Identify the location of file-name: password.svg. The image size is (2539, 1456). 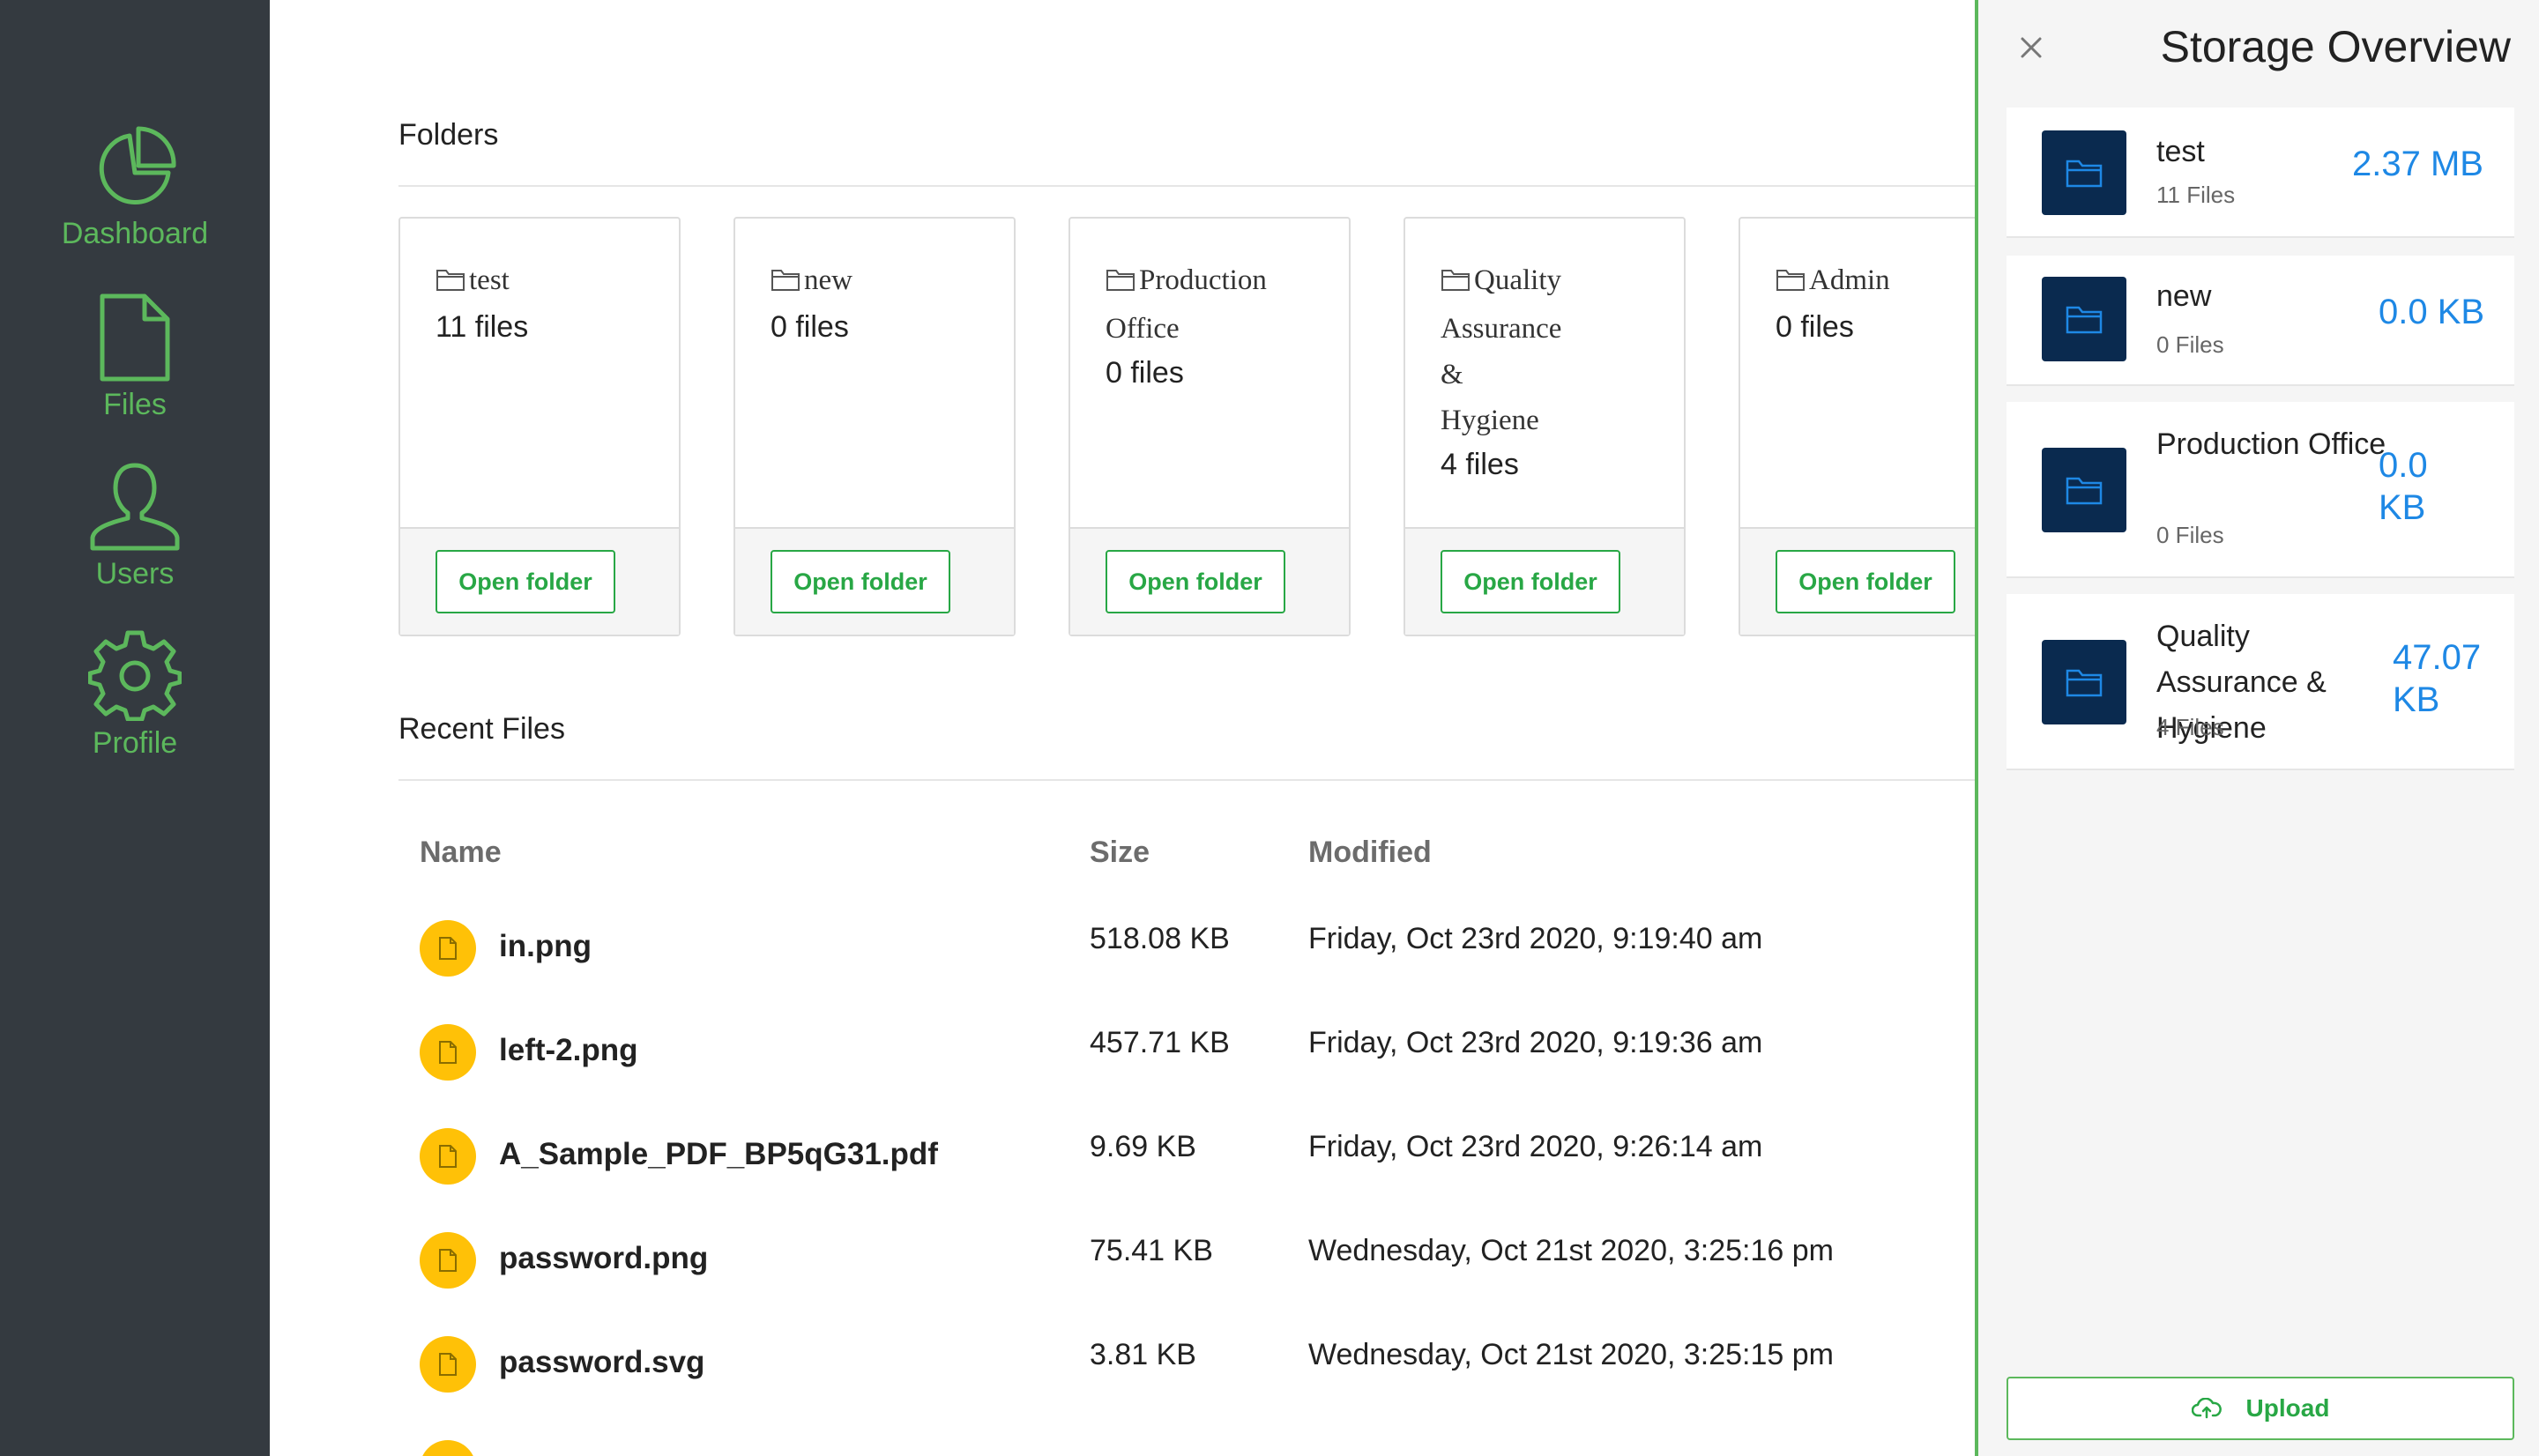
(601, 1362).